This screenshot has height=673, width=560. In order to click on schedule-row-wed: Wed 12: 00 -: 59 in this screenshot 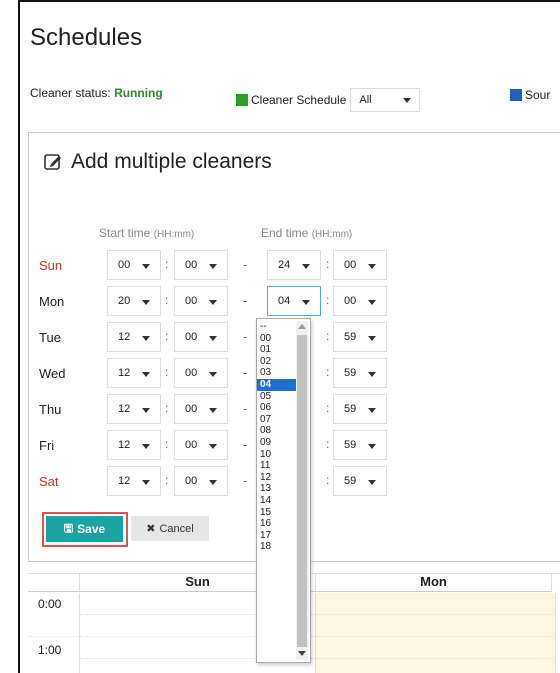, I will do `click(209, 373)`.